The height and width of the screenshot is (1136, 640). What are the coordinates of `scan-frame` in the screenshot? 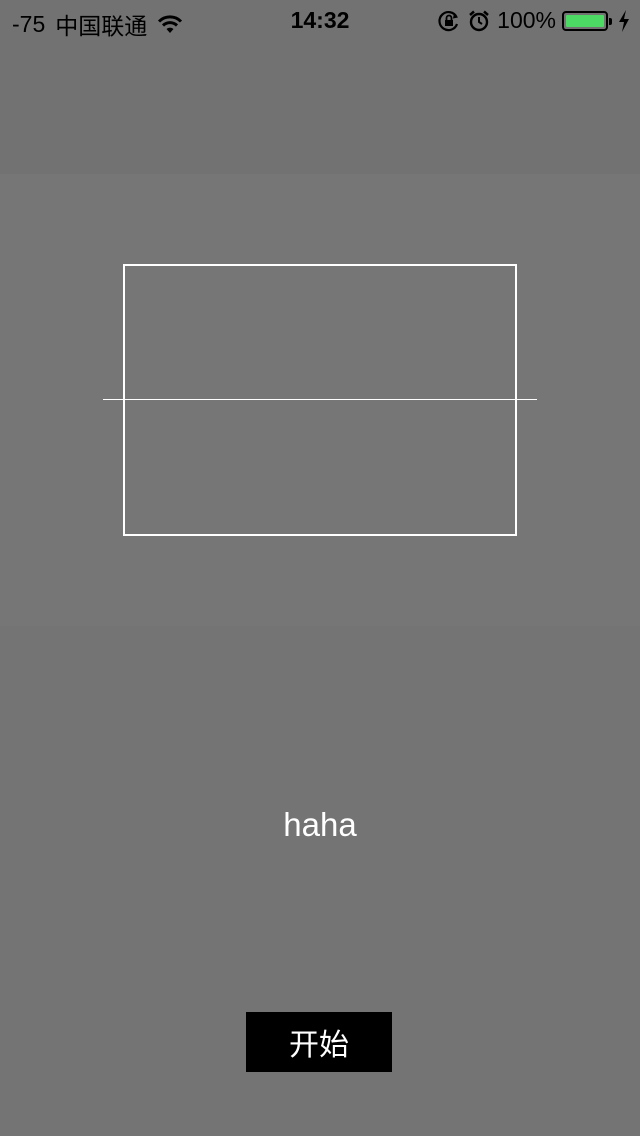 It's located at (320, 400).